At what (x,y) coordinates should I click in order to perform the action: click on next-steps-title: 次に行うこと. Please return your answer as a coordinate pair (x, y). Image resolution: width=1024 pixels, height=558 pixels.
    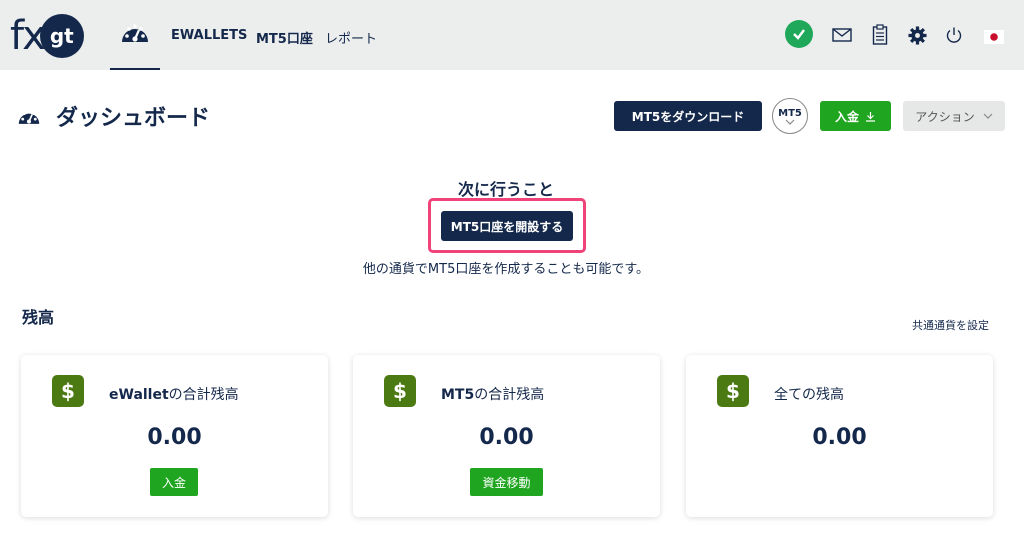
    Looking at the image, I should click on (505, 189).